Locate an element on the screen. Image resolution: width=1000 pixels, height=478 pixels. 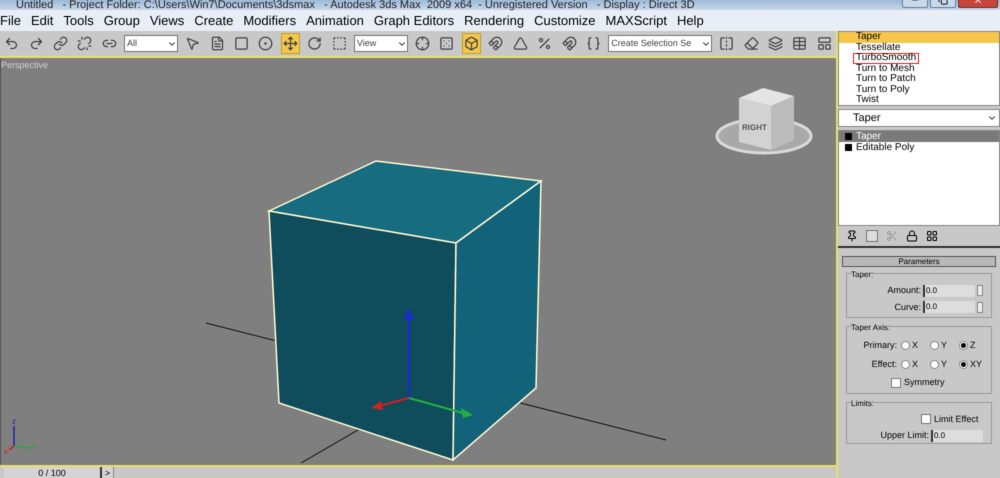
menu-item: File is located at coordinates (10, 20).